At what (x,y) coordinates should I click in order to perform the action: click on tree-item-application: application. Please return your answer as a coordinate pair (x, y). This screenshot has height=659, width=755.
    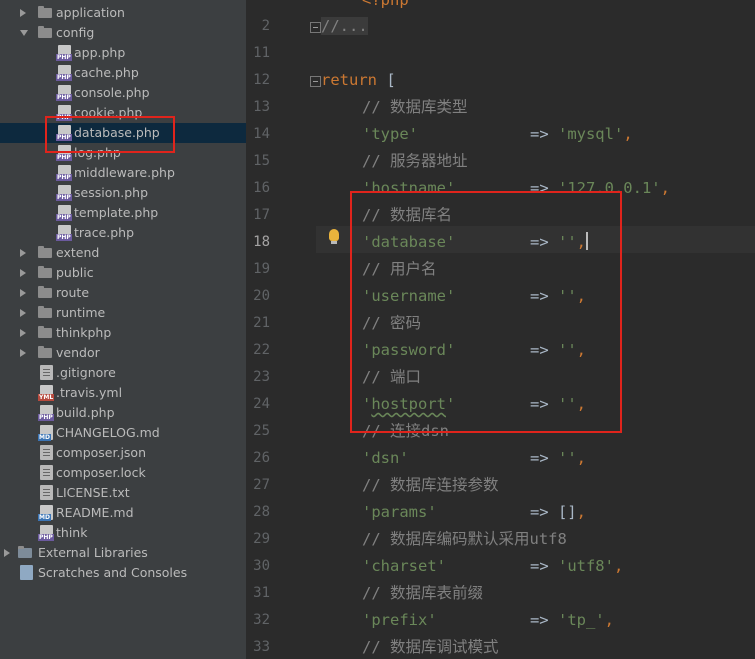
    Looking at the image, I should click on (123, 13).